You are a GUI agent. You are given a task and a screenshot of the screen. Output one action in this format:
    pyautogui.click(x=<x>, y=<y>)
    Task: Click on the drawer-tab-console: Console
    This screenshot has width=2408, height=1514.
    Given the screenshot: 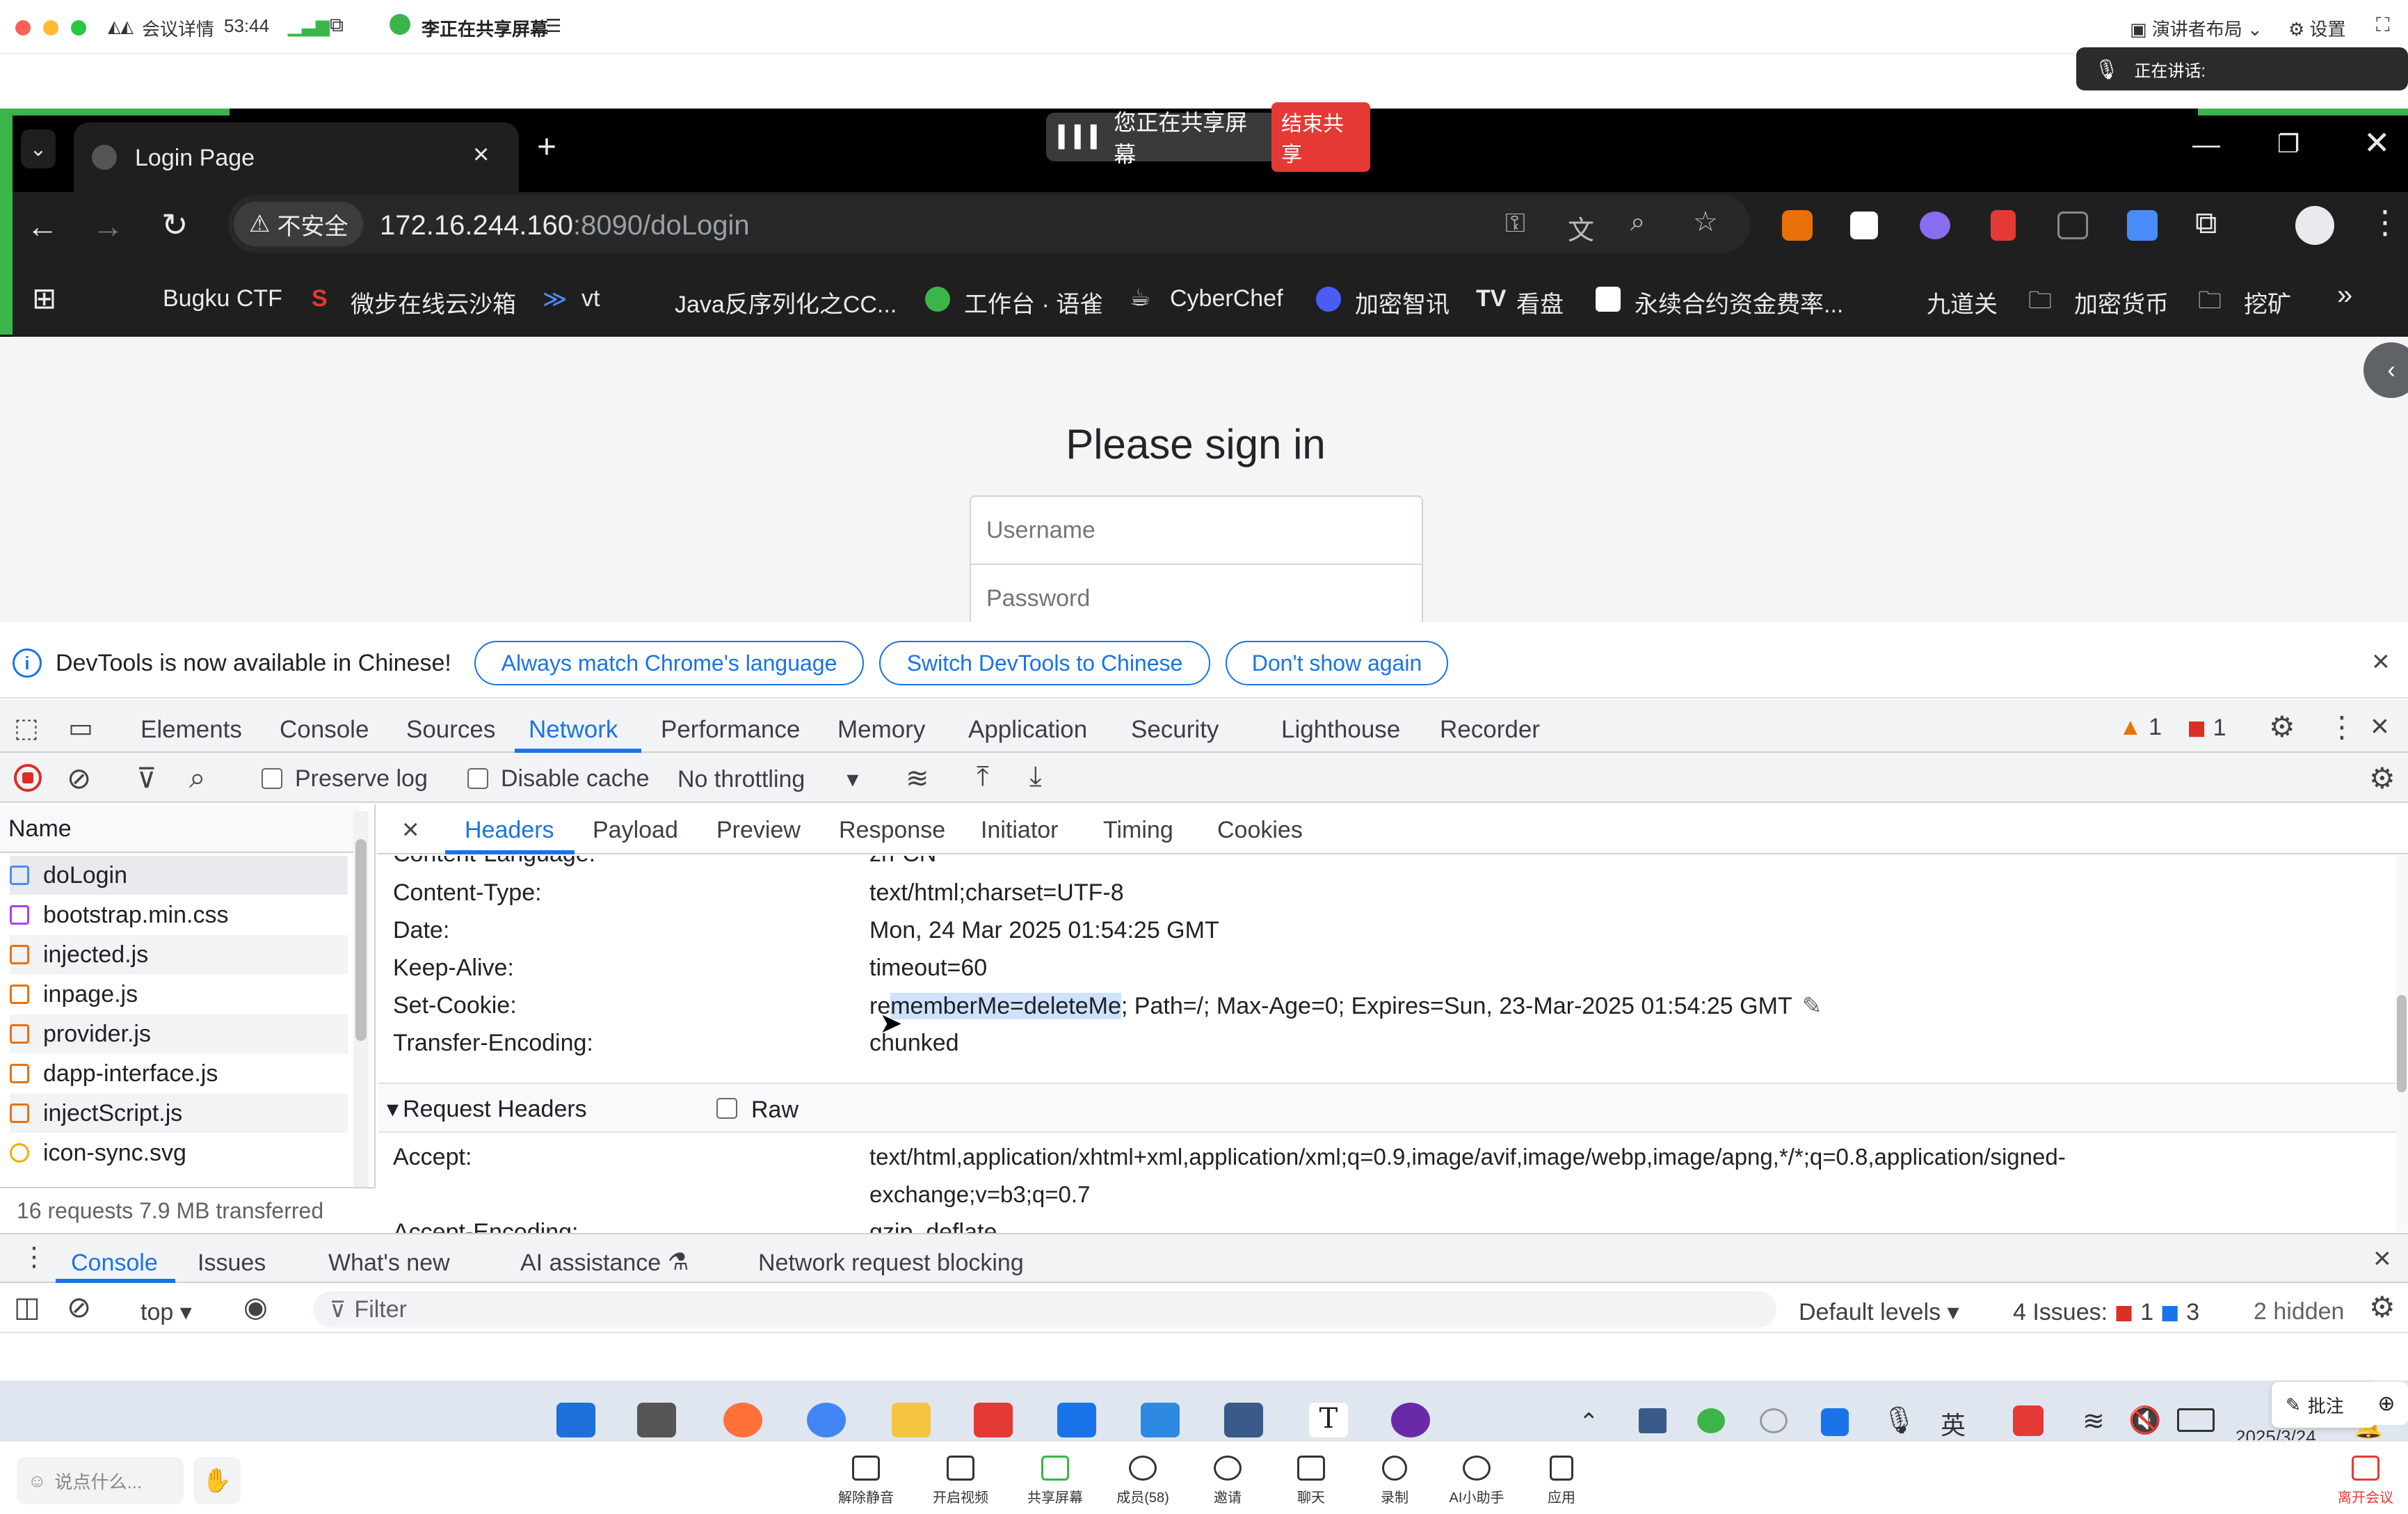 What is the action you would take?
    pyautogui.click(x=114, y=1263)
    